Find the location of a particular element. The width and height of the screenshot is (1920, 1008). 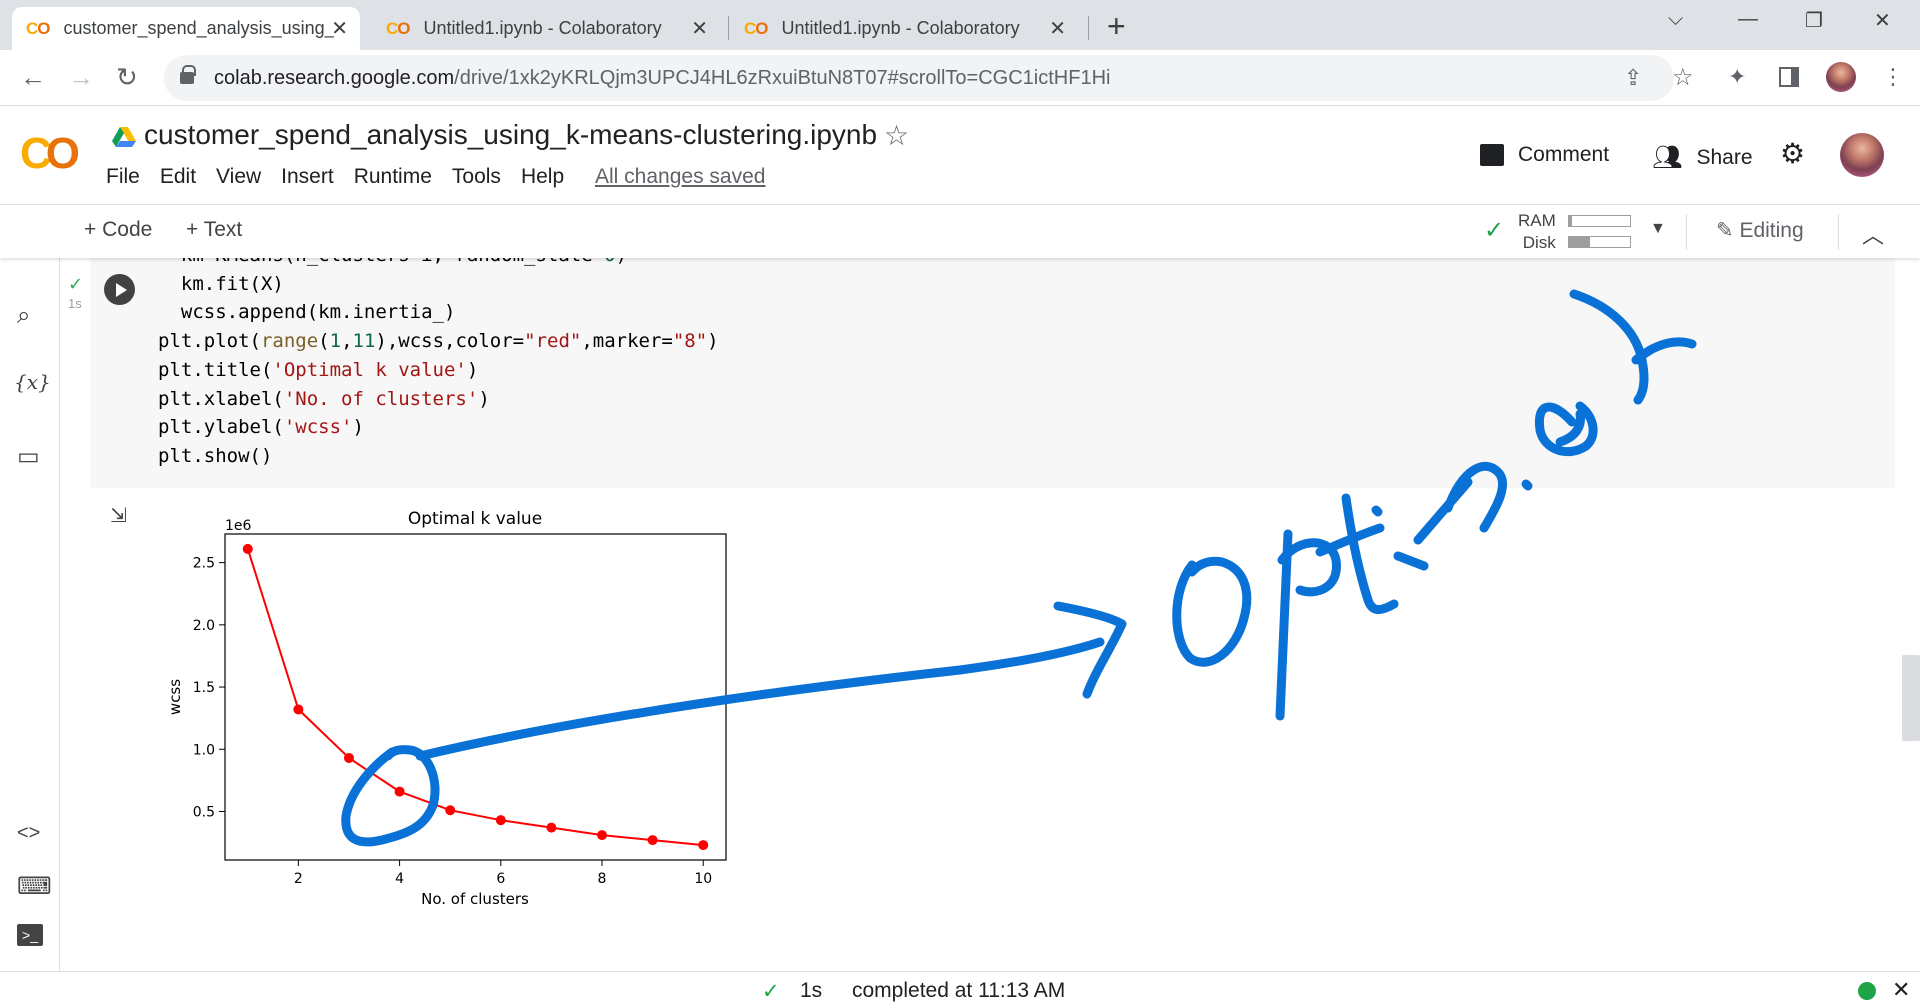

x-tick-label: 6 is located at coordinates (500, 879).